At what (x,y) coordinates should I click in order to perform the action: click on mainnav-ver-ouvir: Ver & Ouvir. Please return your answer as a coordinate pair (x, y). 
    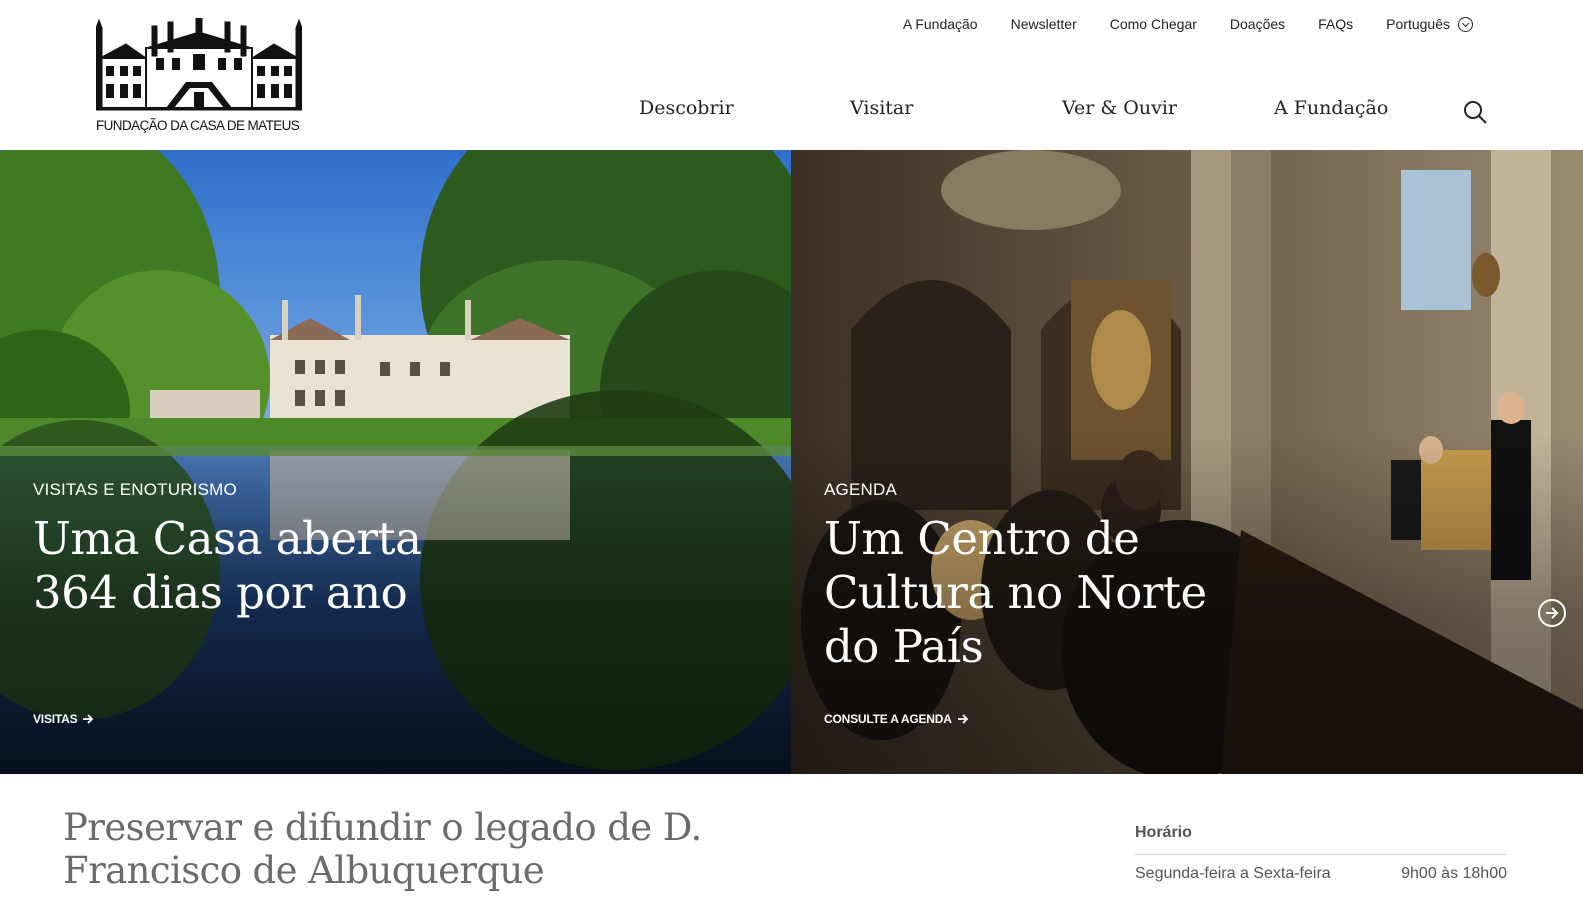
    Looking at the image, I should click on (1119, 108).